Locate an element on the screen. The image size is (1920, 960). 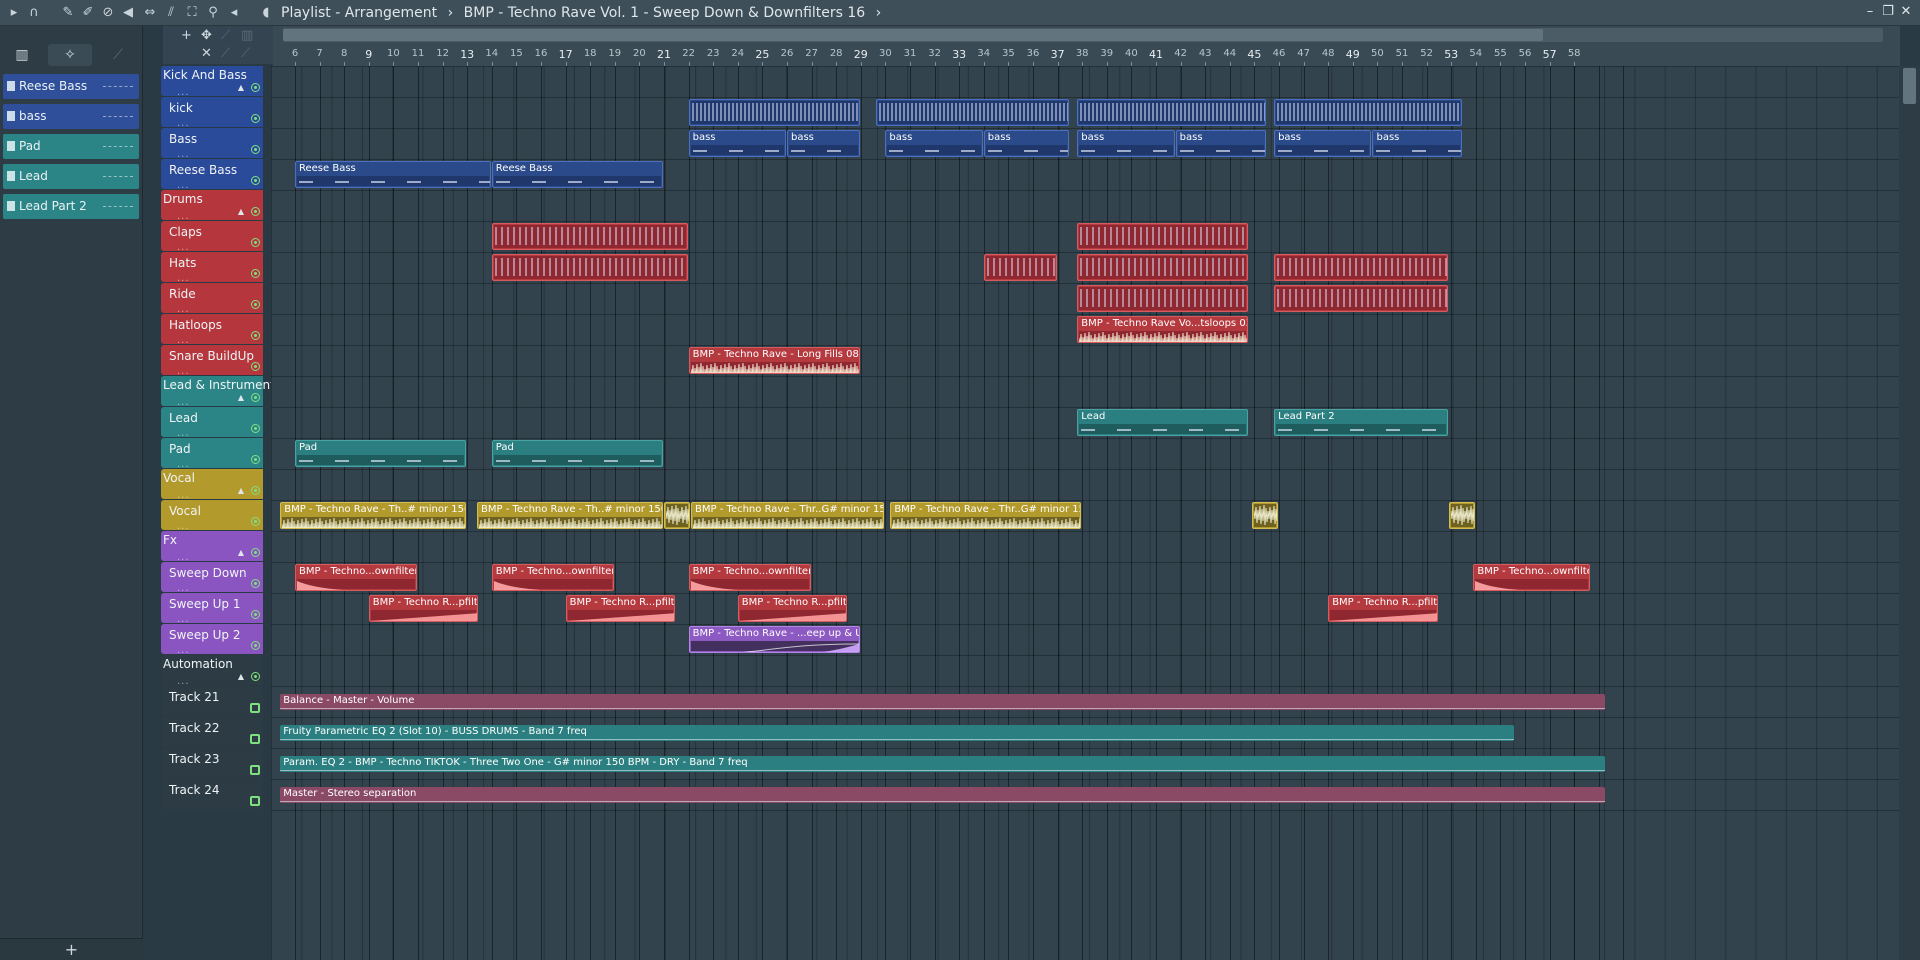
snap-icon: ⟋ is located at coordinates (245, 53).